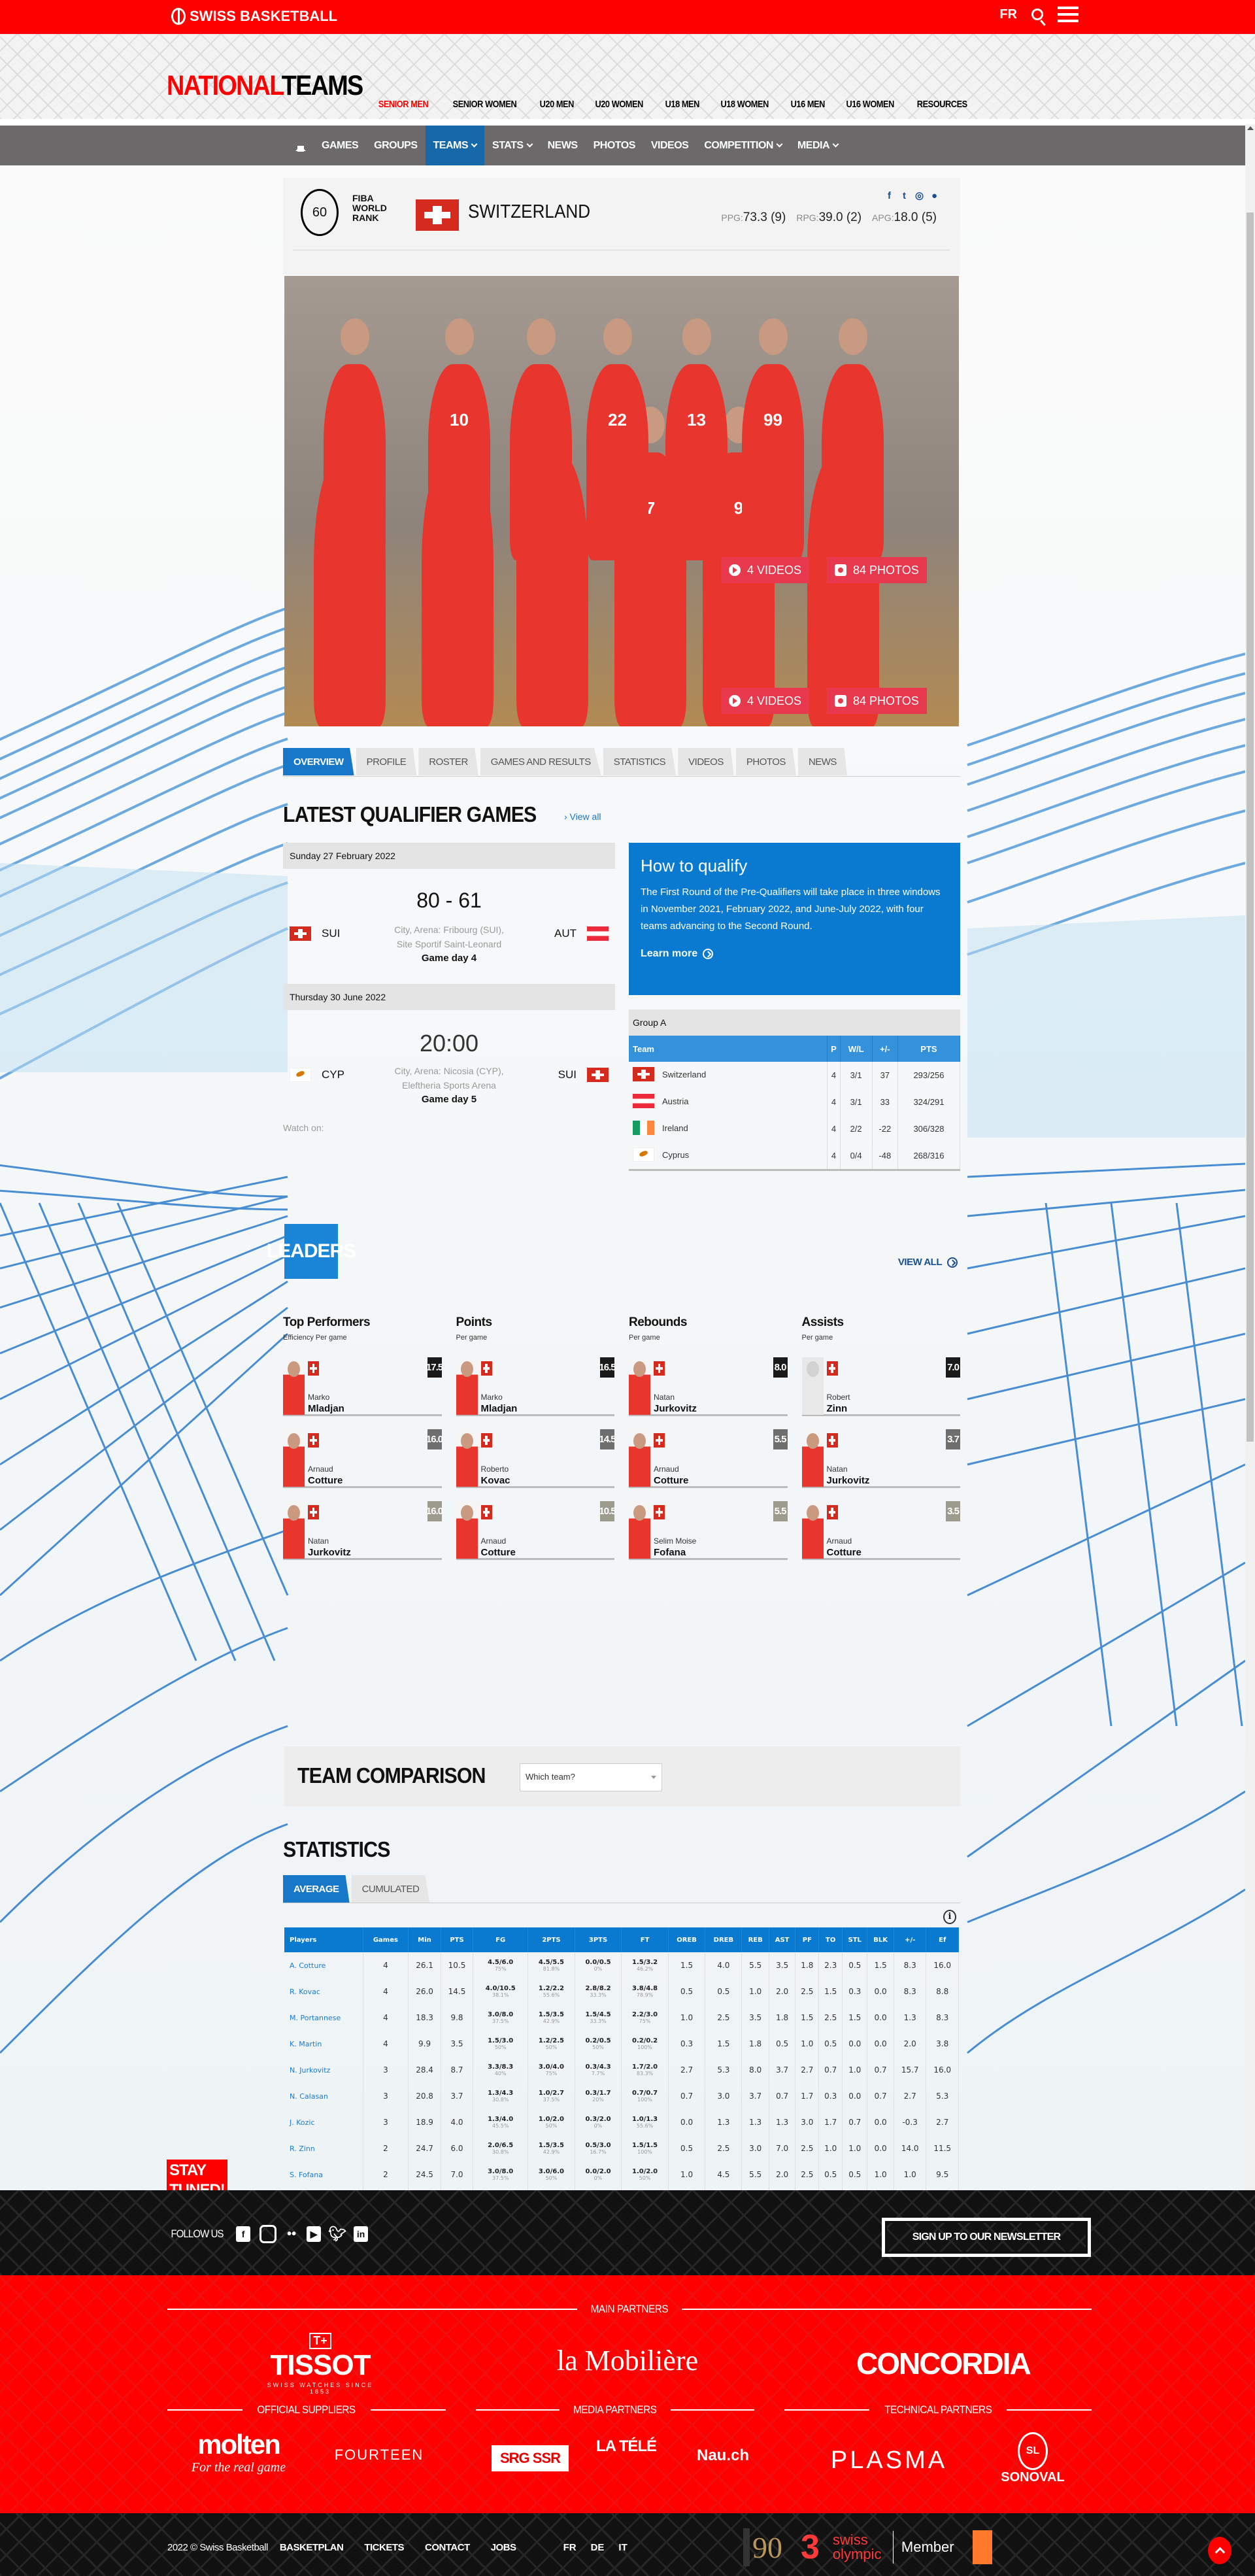  Describe the element at coordinates (877, 570) in the screenshot. I see `photos-button: 84 PHOTOS` at that location.